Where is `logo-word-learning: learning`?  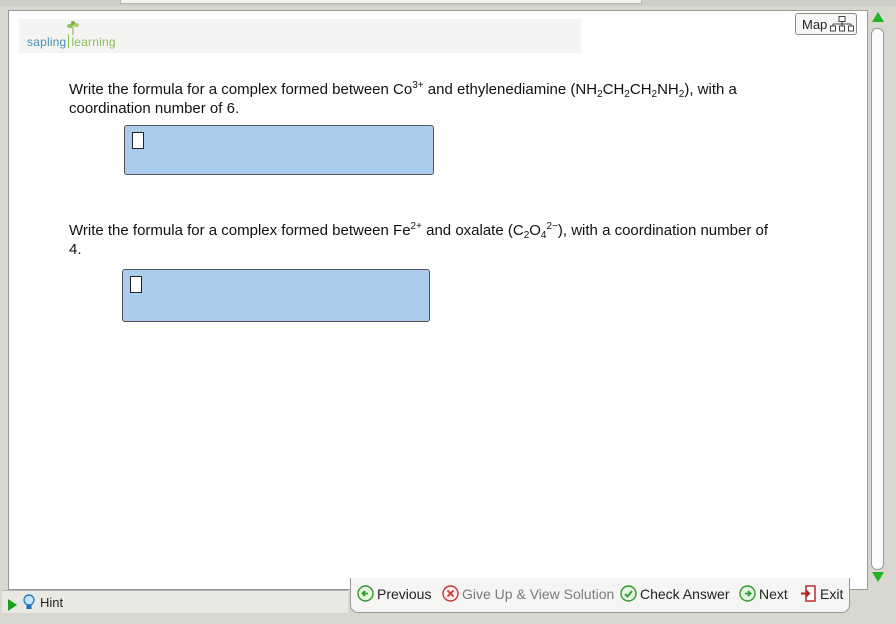
logo-word-learning: learning is located at coordinates (93, 42).